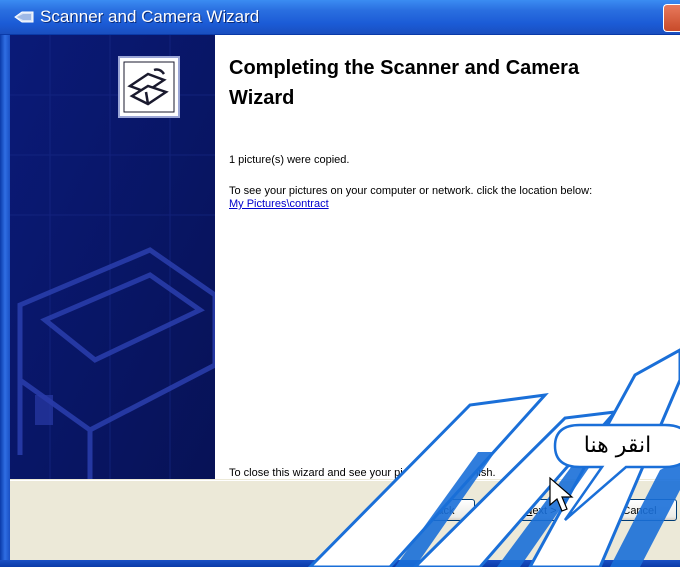 The height and width of the screenshot is (567, 680). I want to click on page-title: Completing the Scanner and Camera Wizard, so click(404, 83).